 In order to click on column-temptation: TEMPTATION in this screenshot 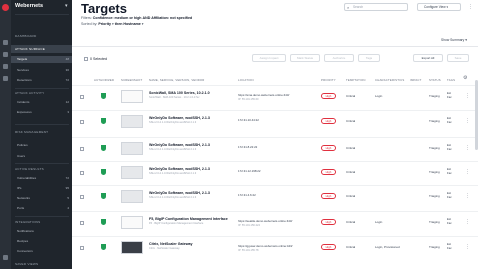, I will do `click(356, 80)`.